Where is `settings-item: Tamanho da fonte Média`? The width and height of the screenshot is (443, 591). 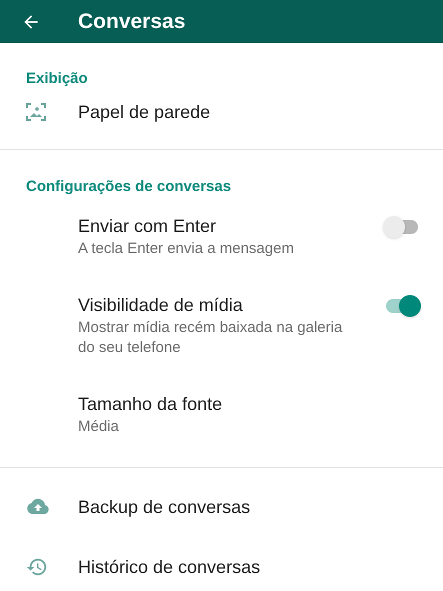
settings-item: Tamanho da fonte Média is located at coordinates (221, 414).